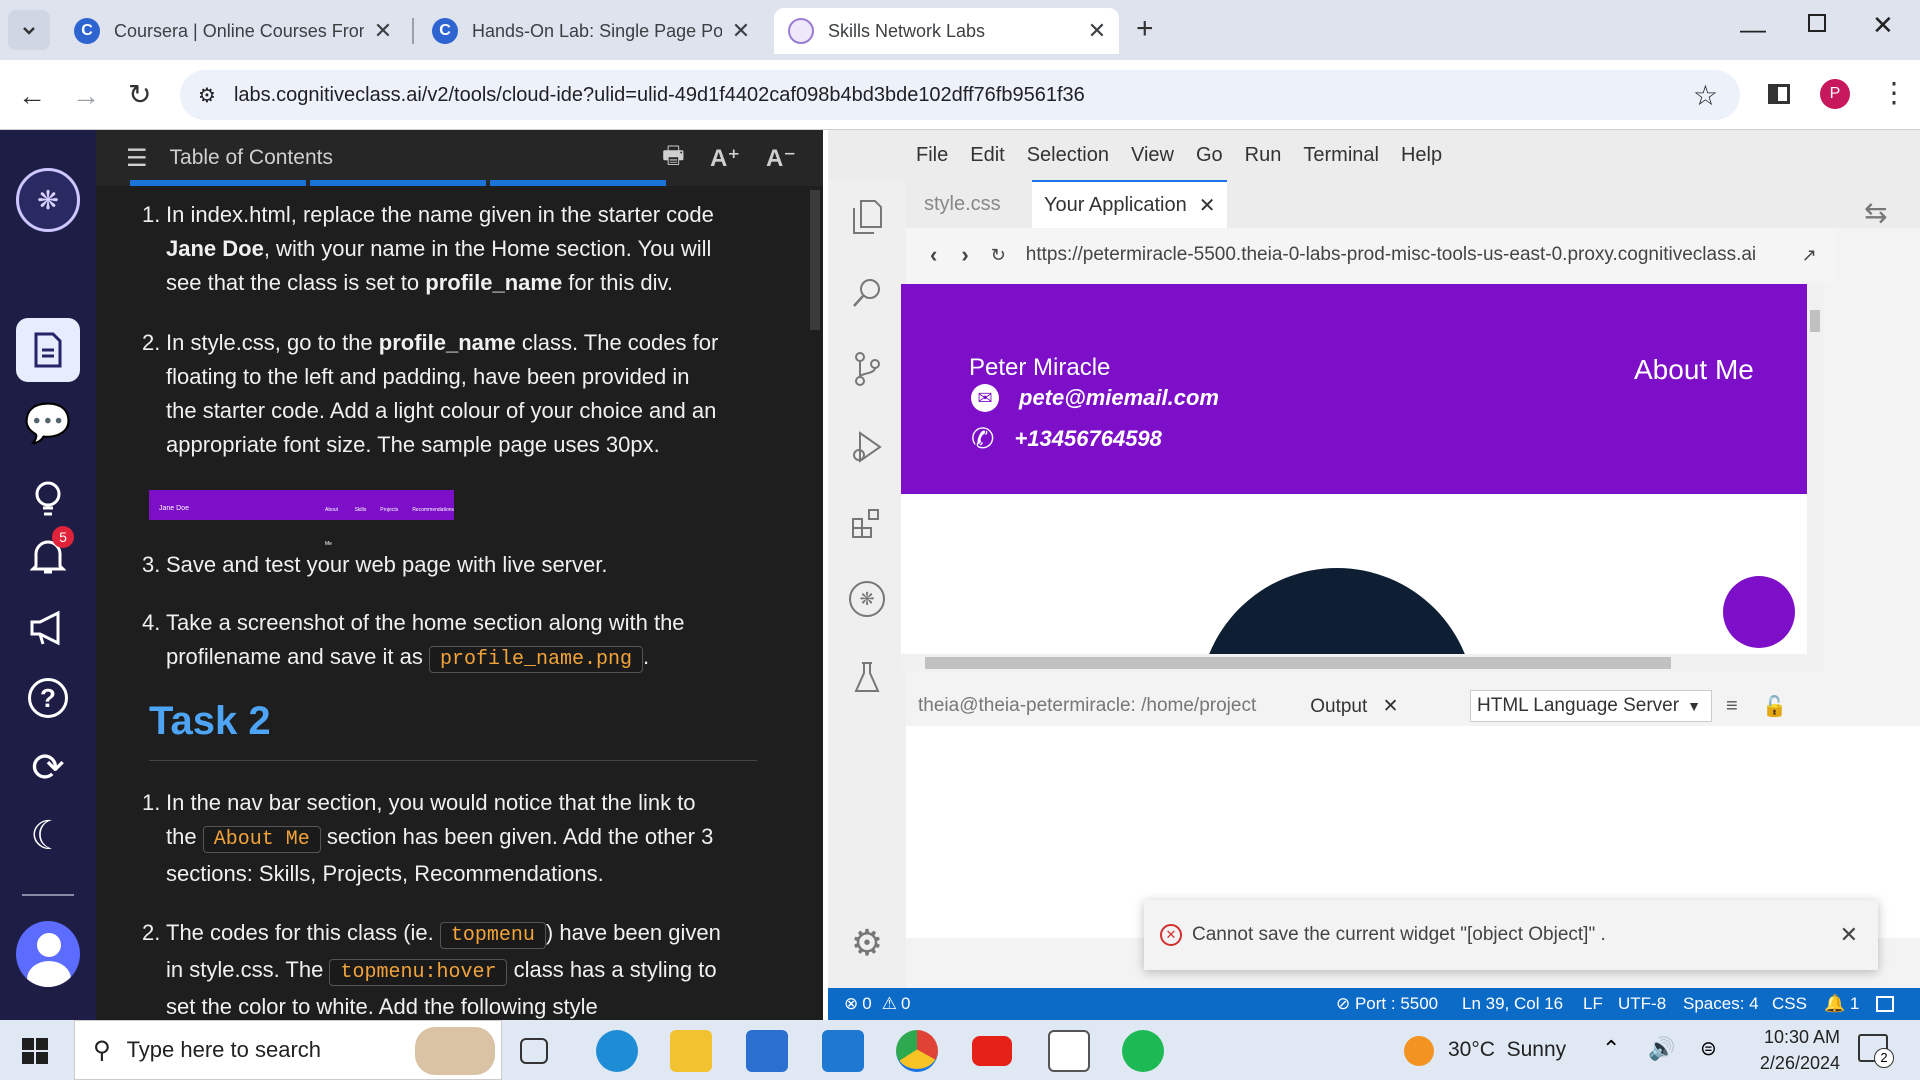  Describe the element at coordinates (534, 1051) in the screenshot. I see `task-view-icon` at that location.